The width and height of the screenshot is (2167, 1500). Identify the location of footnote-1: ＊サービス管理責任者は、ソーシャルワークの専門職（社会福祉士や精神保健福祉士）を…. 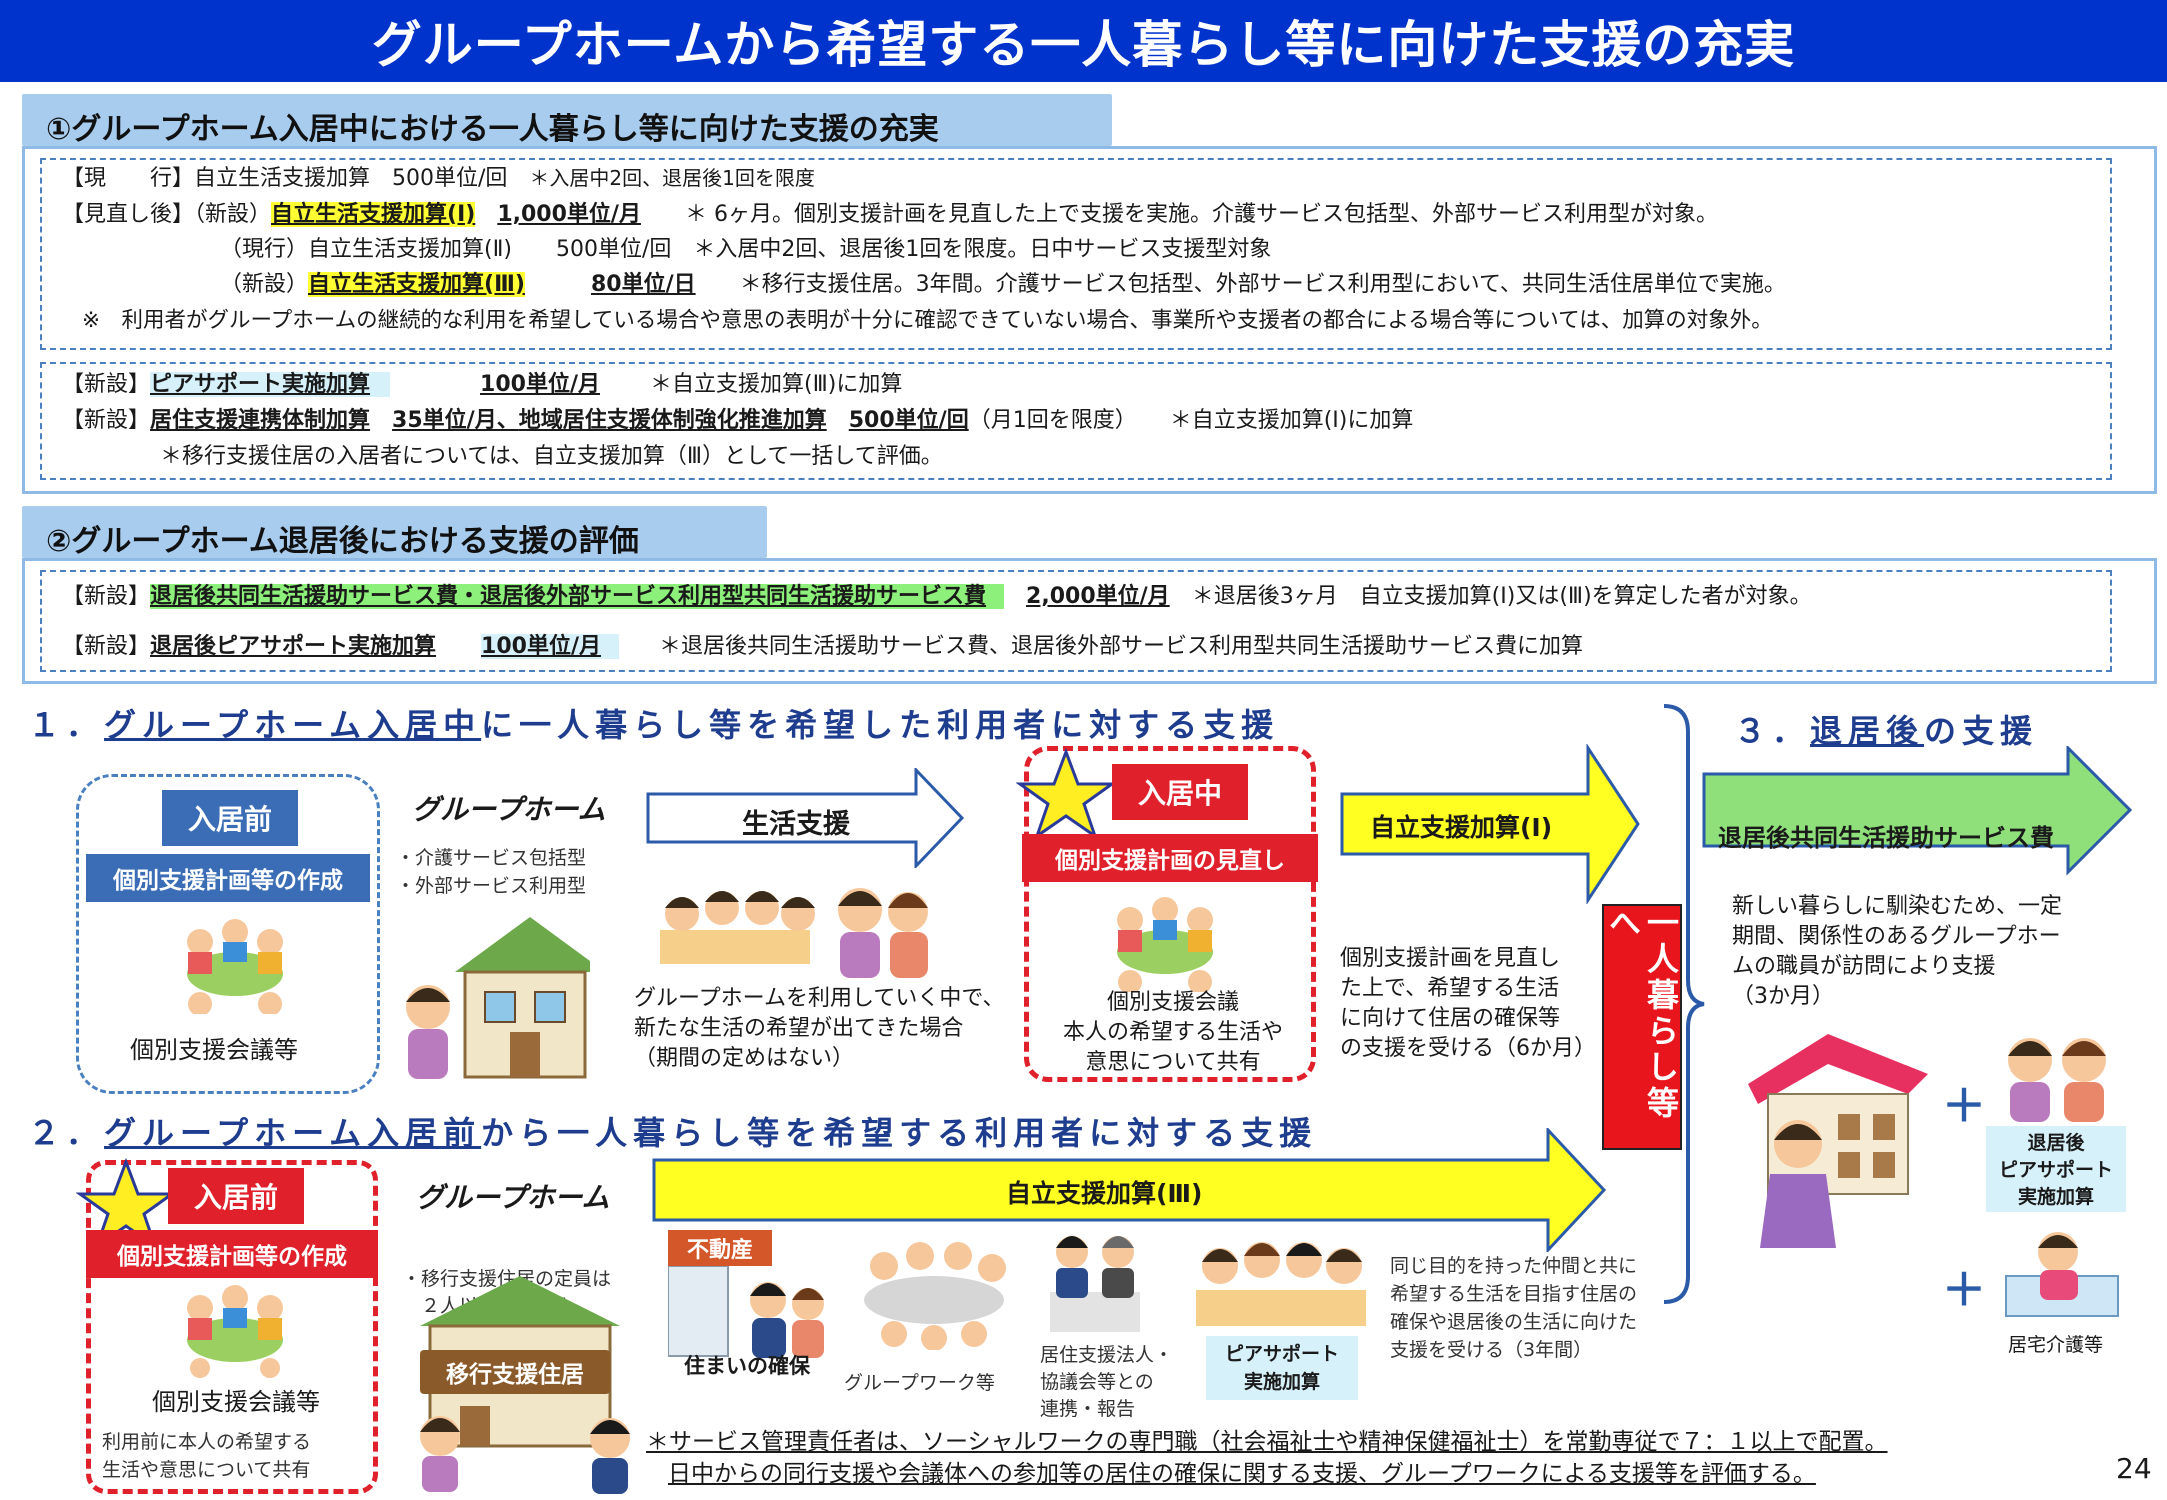
(1267, 1442).